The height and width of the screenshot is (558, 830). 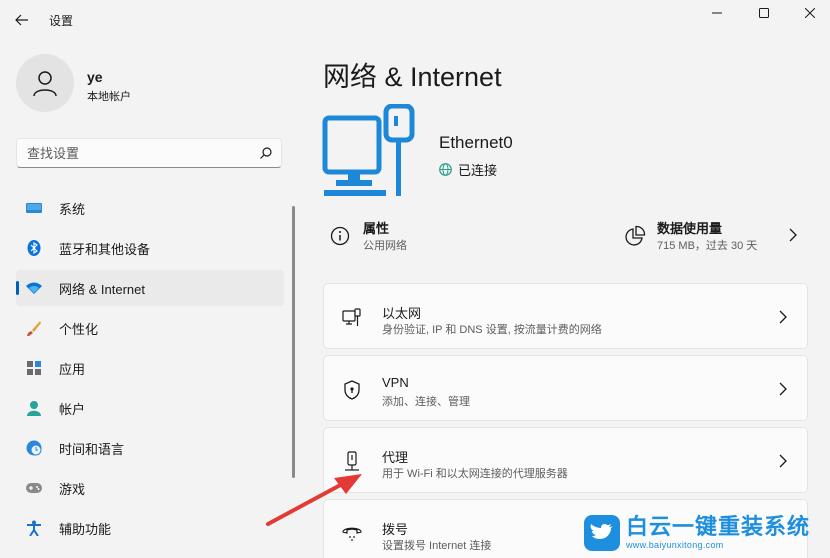 I want to click on sidebar-item-label: 蓝牙和其他设备, so click(x=105, y=249).